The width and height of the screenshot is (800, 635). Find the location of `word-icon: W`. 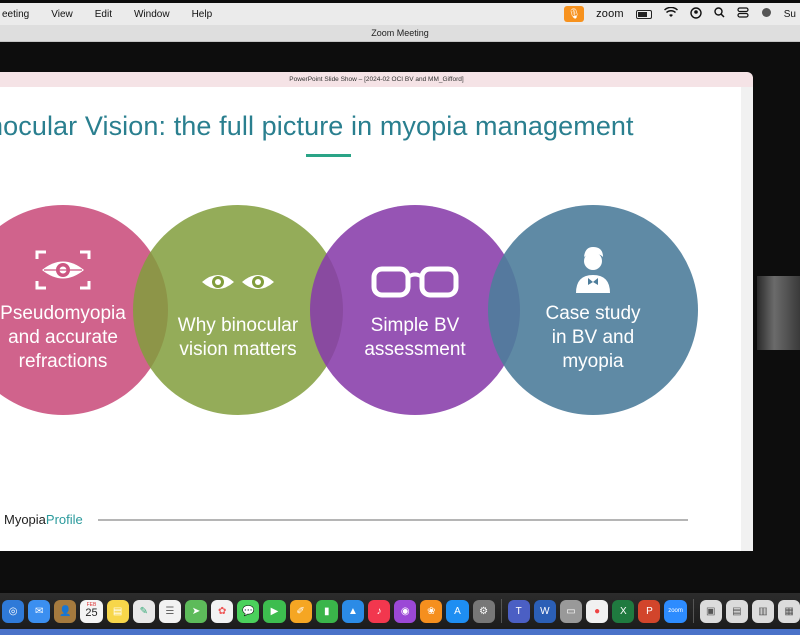

word-icon: W is located at coordinates (544, 611).